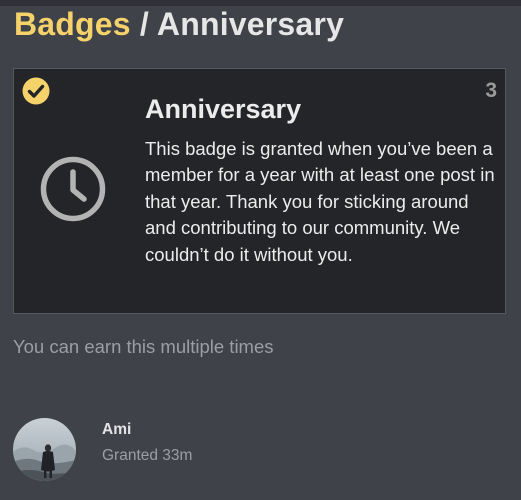  What do you see at coordinates (36, 91) in the screenshot?
I see `check-circle-icon` at bounding box center [36, 91].